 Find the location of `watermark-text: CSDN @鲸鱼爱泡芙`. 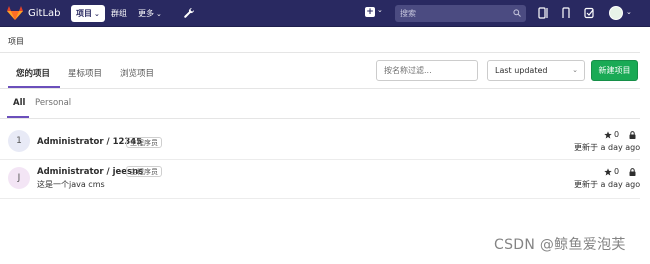

watermark-text: CSDN @鲸鱼爱泡芙 is located at coordinates (560, 245).